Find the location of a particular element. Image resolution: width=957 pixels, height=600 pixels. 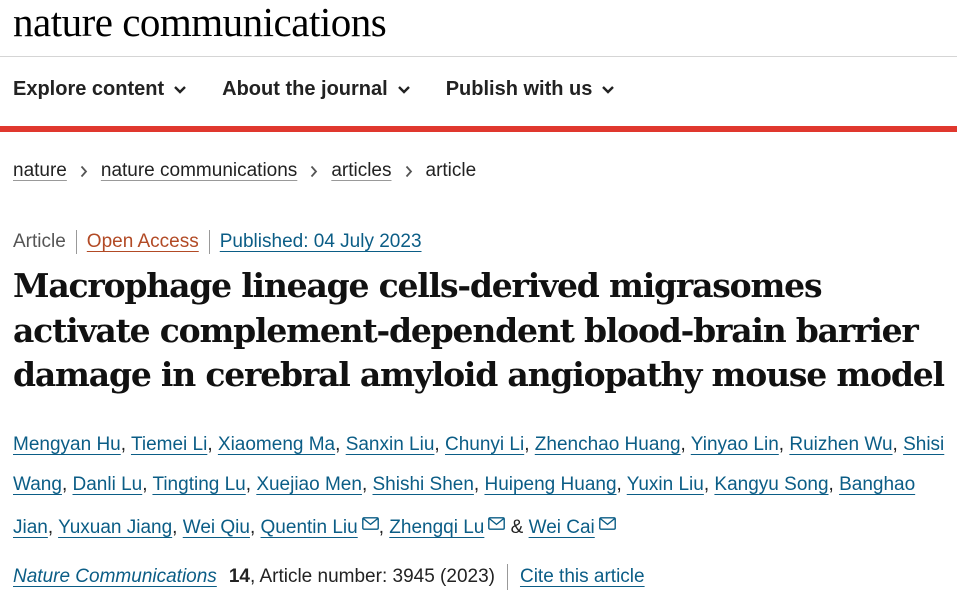

author-link: Shishi Shen is located at coordinates (423, 484).